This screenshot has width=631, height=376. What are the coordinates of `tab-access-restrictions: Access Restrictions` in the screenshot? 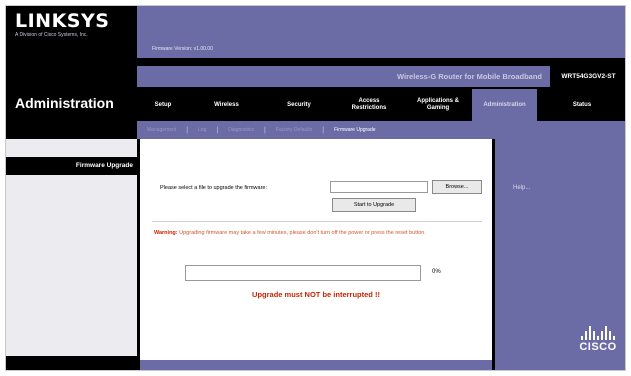 It's located at (369, 105).